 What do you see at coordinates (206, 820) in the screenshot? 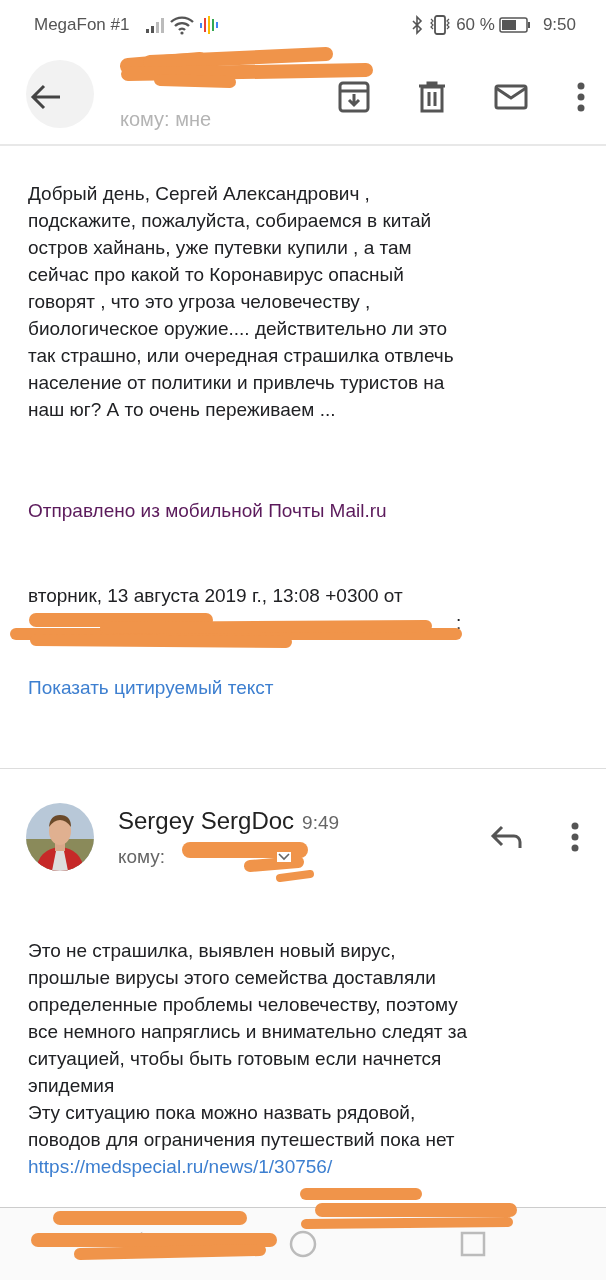
I see `sender-name: Sergey SergDoc` at bounding box center [206, 820].